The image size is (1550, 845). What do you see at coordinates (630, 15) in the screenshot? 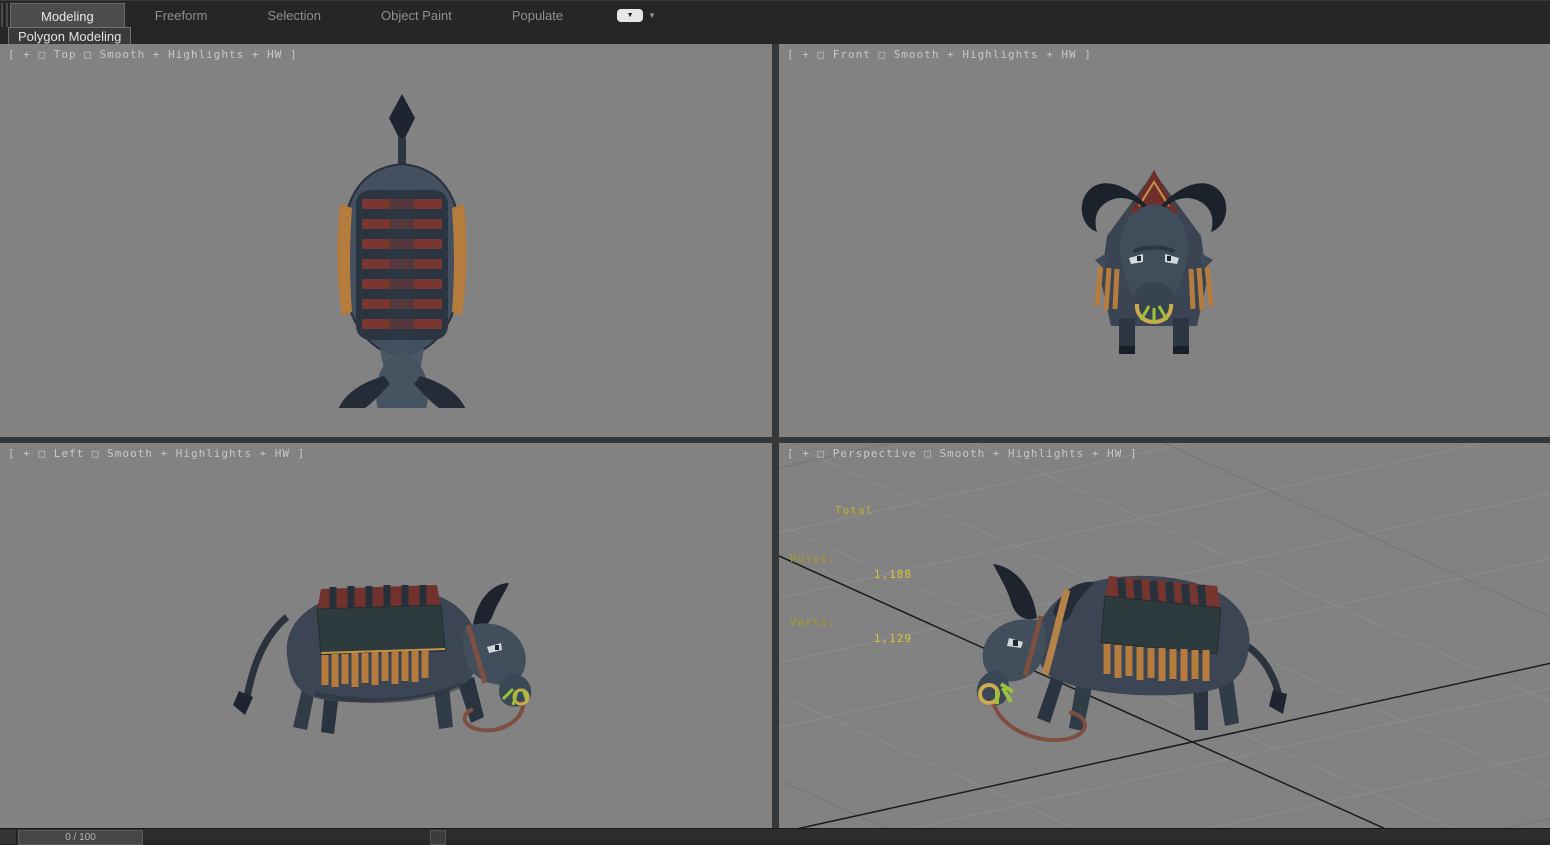
I see `ribbon-minimize-button: ▼` at bounding box center [630, 15].